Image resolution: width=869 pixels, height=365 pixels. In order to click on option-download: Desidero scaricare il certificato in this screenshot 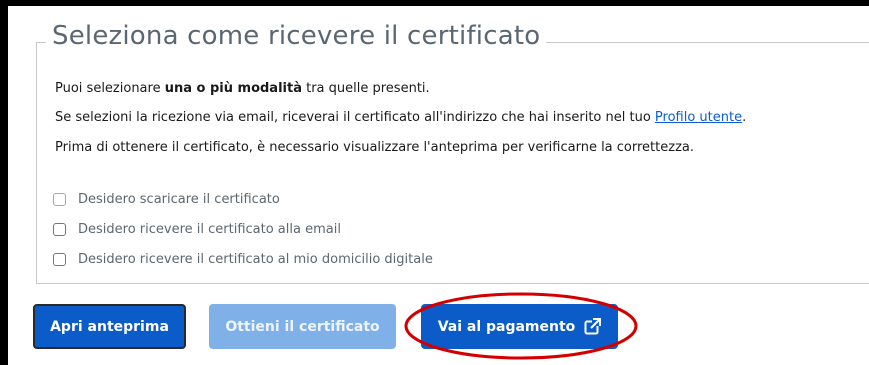, I will do `click(166, 199)`.